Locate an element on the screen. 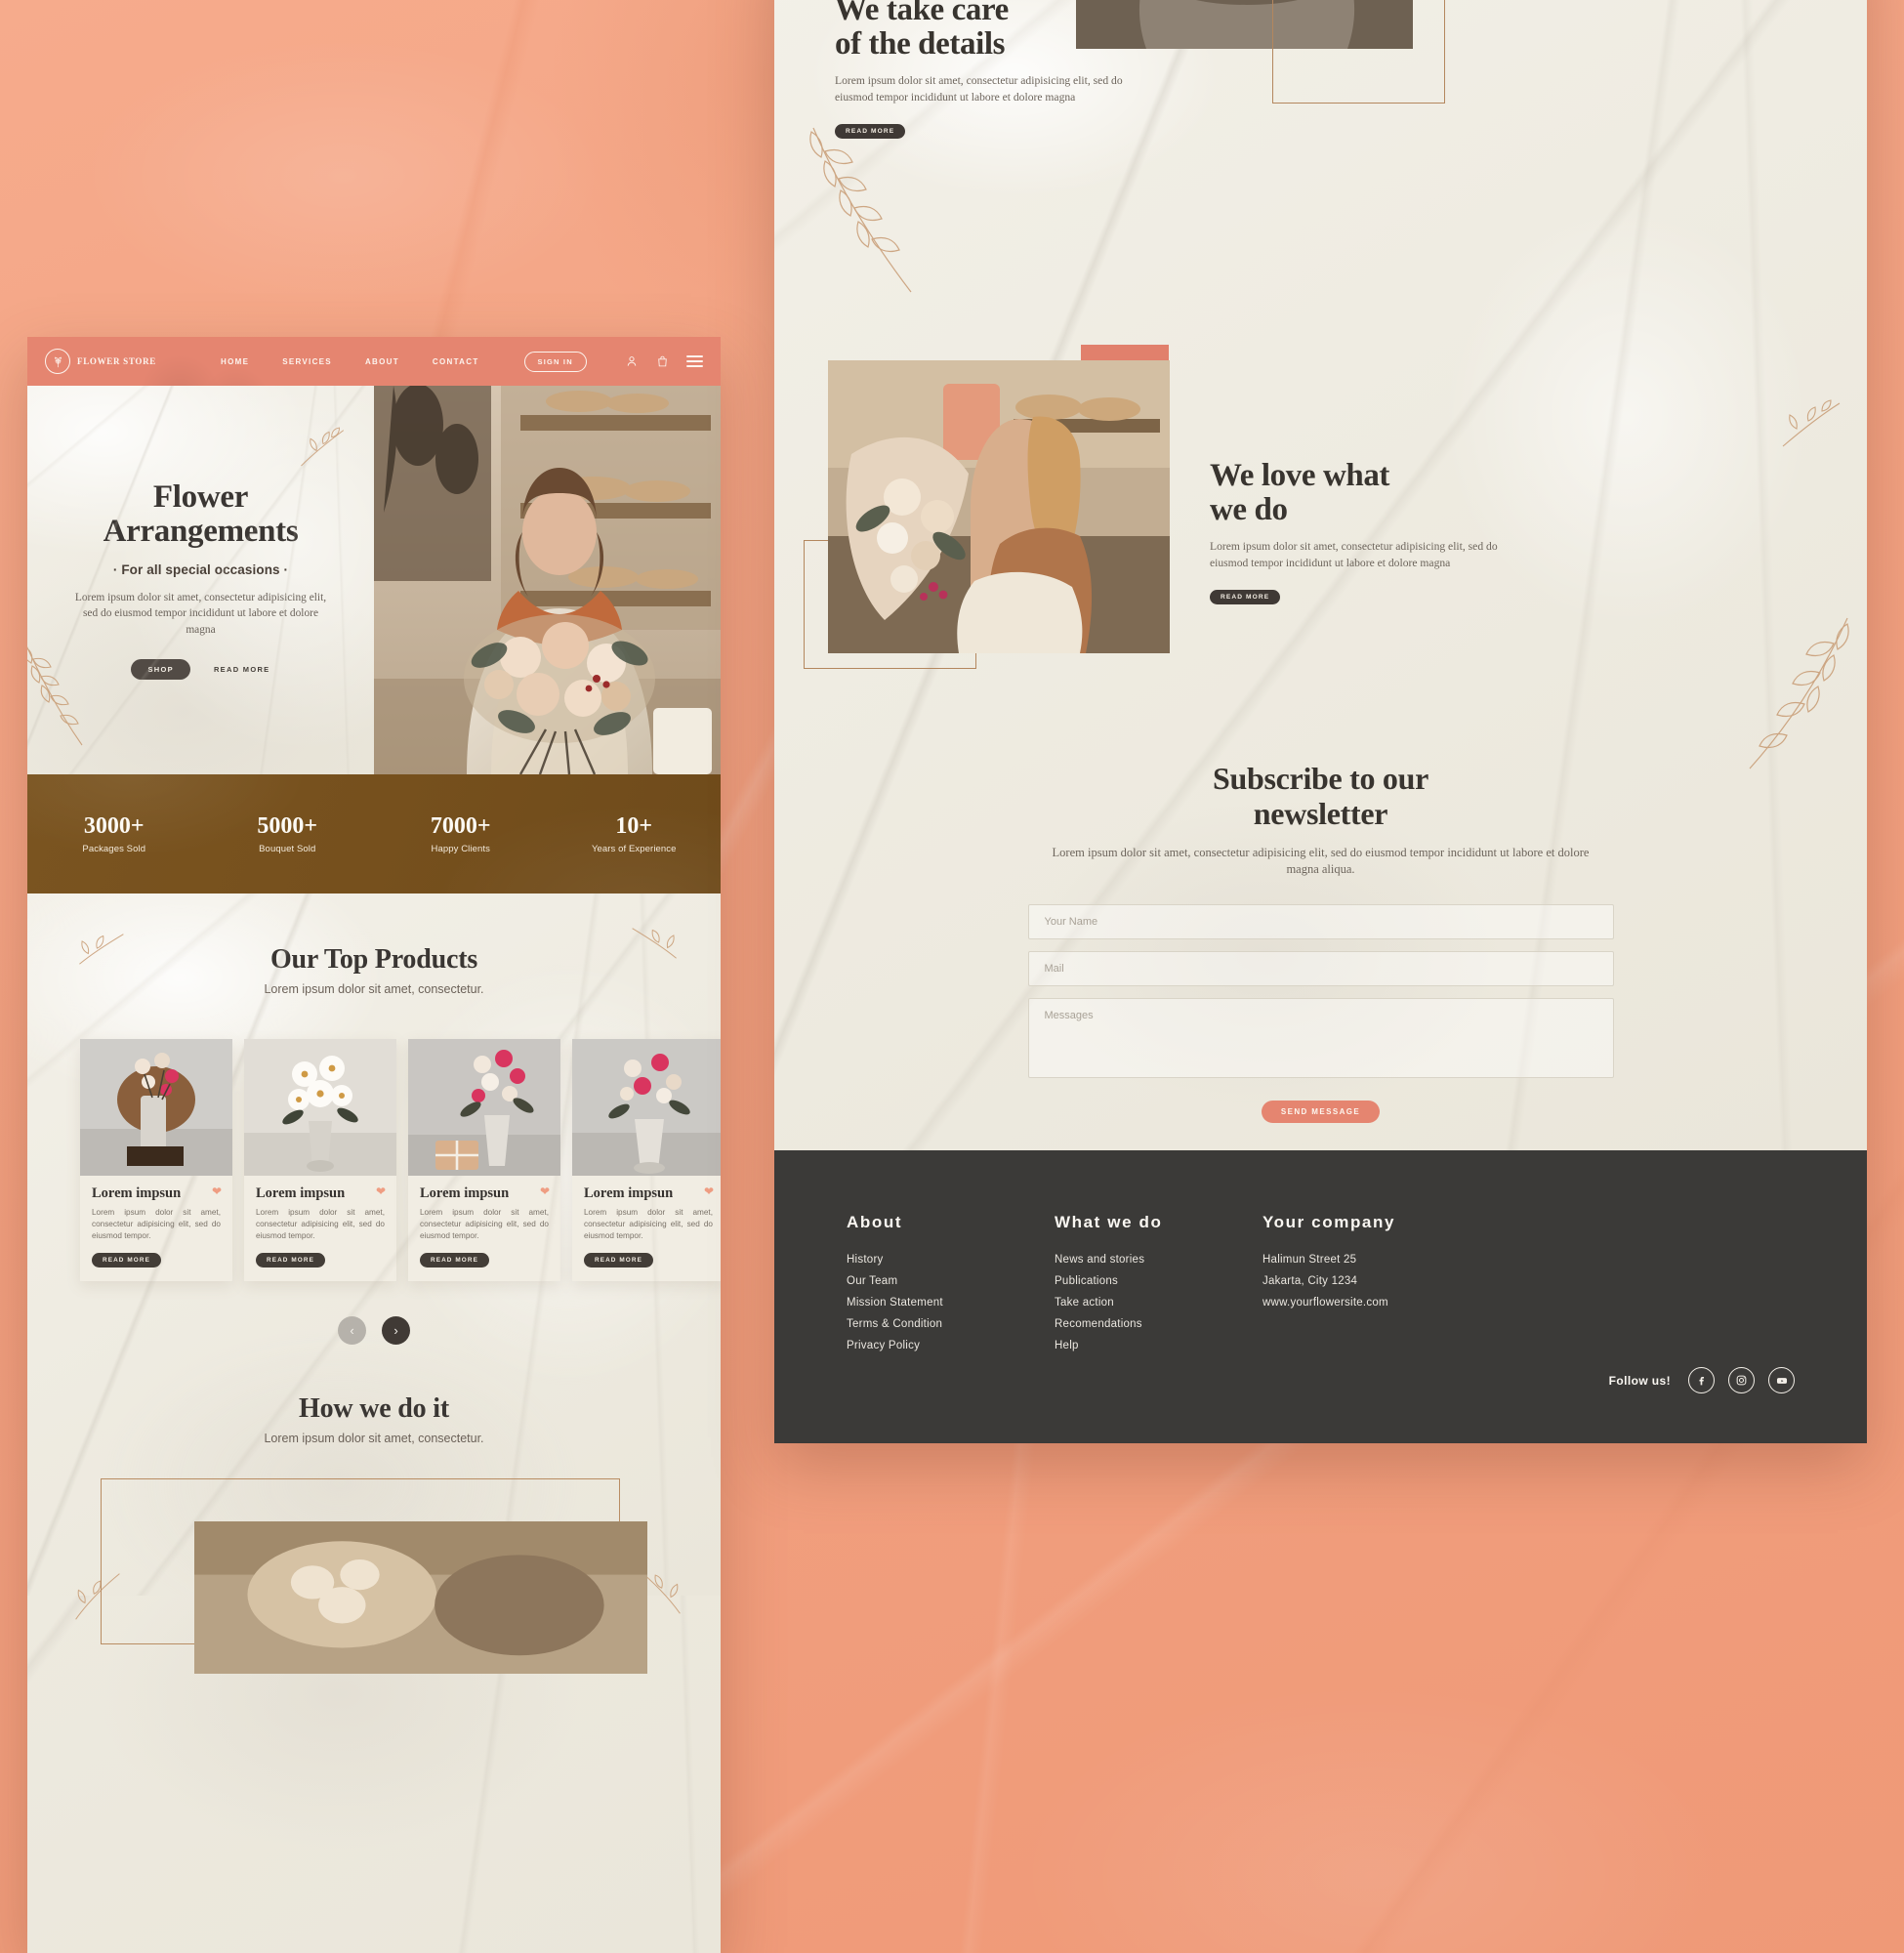 The width and height of the screenshot is (1904, 1953). page-title: Flower Arrangements is located at coordinates (201, 514).